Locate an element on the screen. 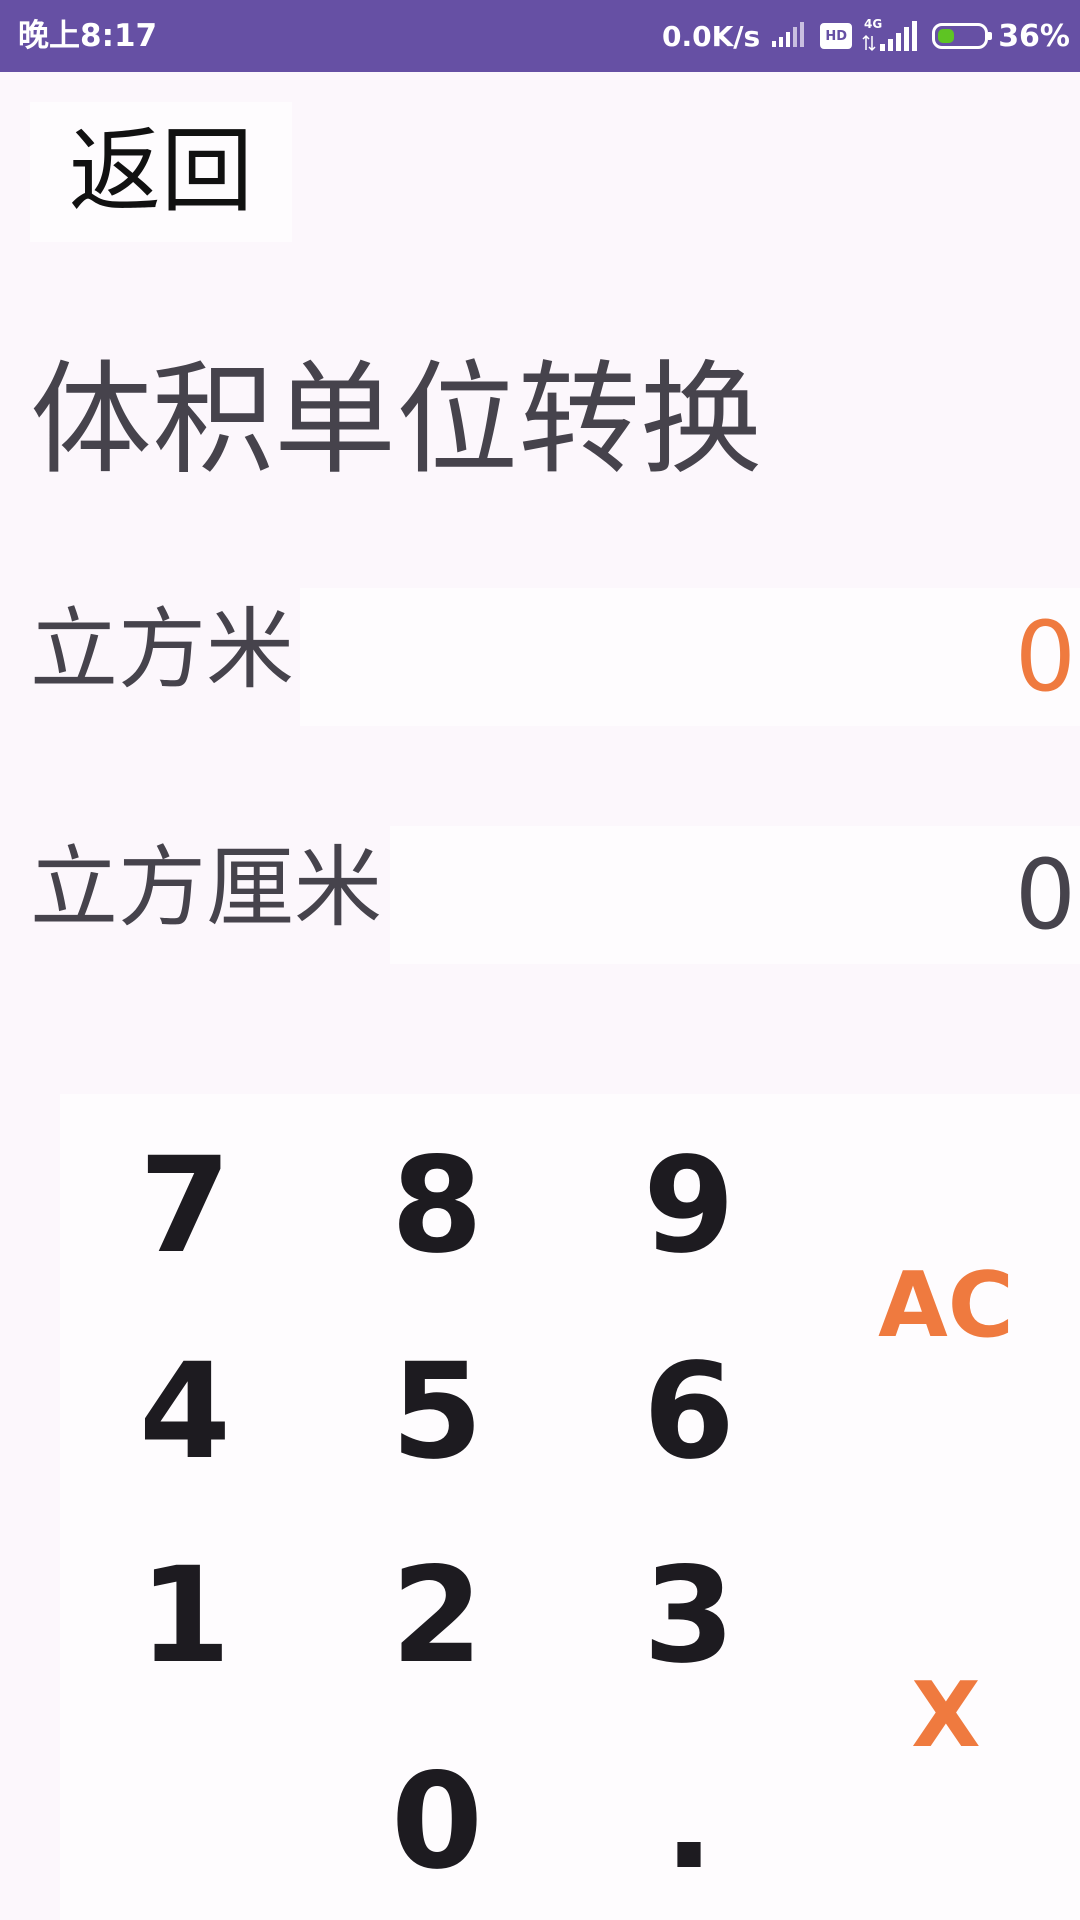 The image size is (1080, 1920). battery-level is located at coordinates (946, 36).